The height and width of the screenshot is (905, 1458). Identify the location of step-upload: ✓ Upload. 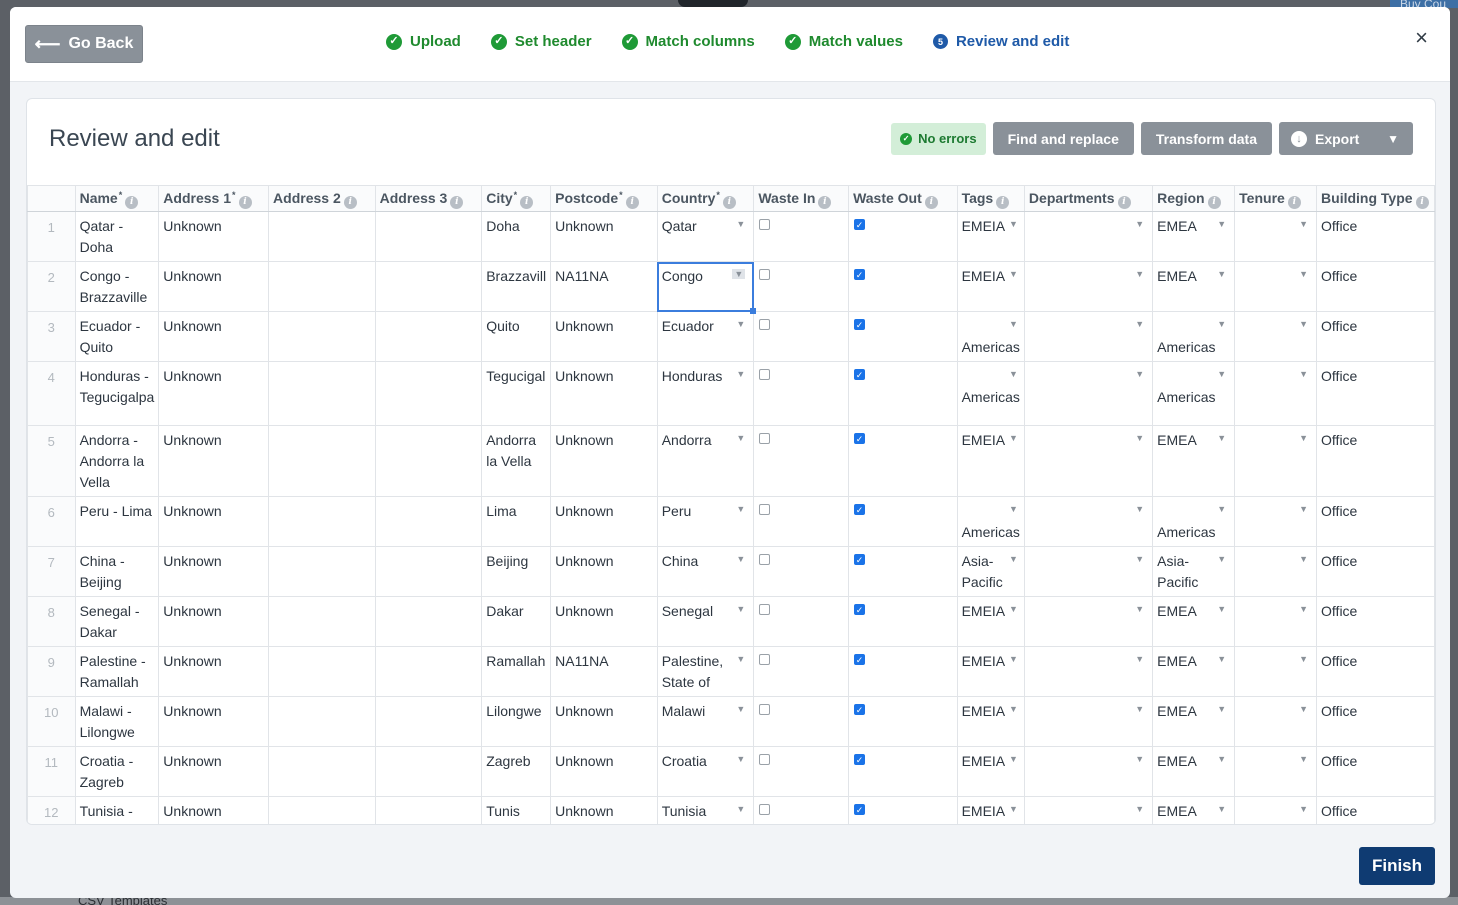
(423, 41).